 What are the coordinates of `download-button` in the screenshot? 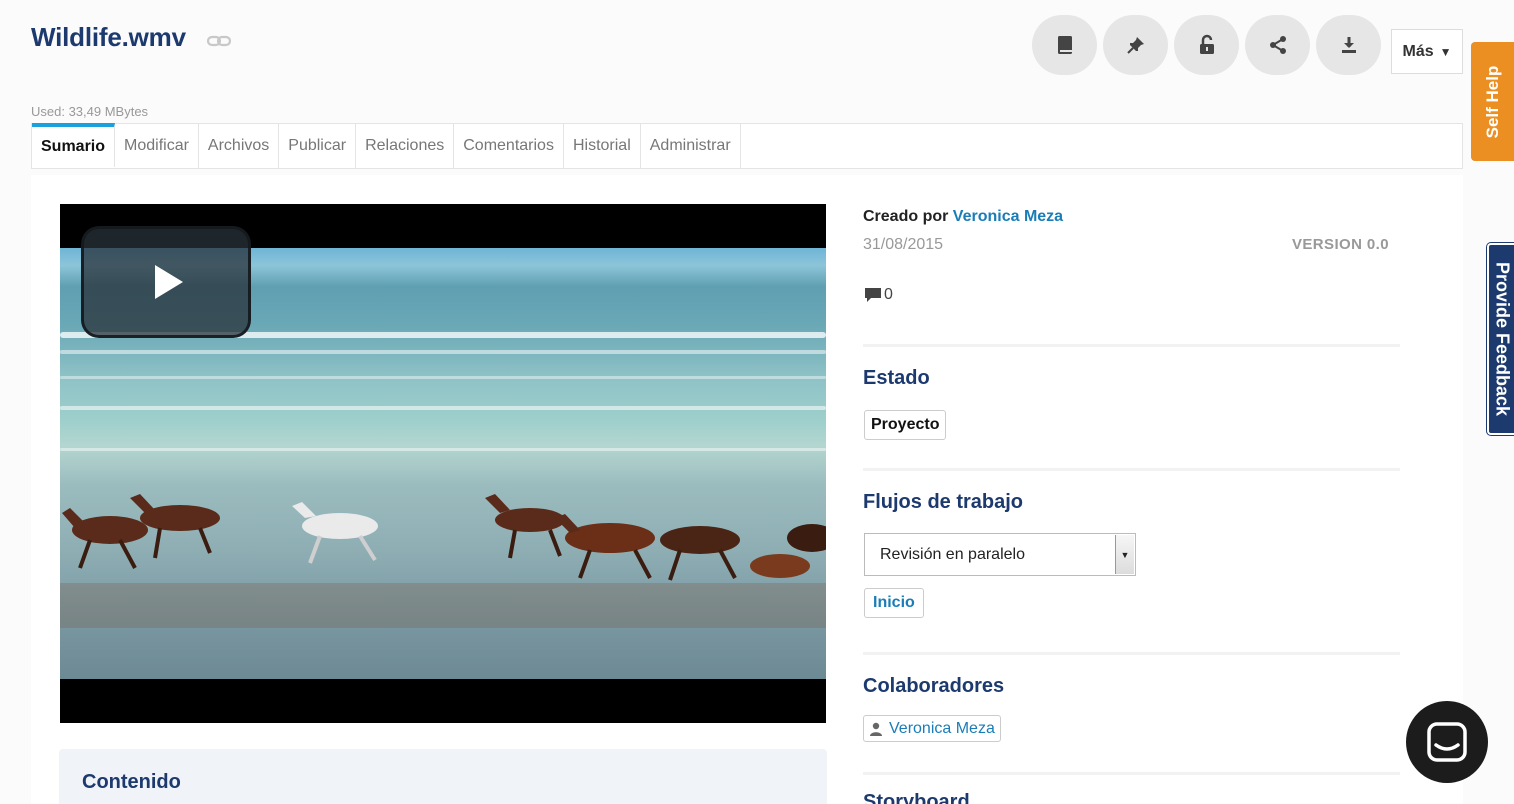 It's located at (1348, 45).